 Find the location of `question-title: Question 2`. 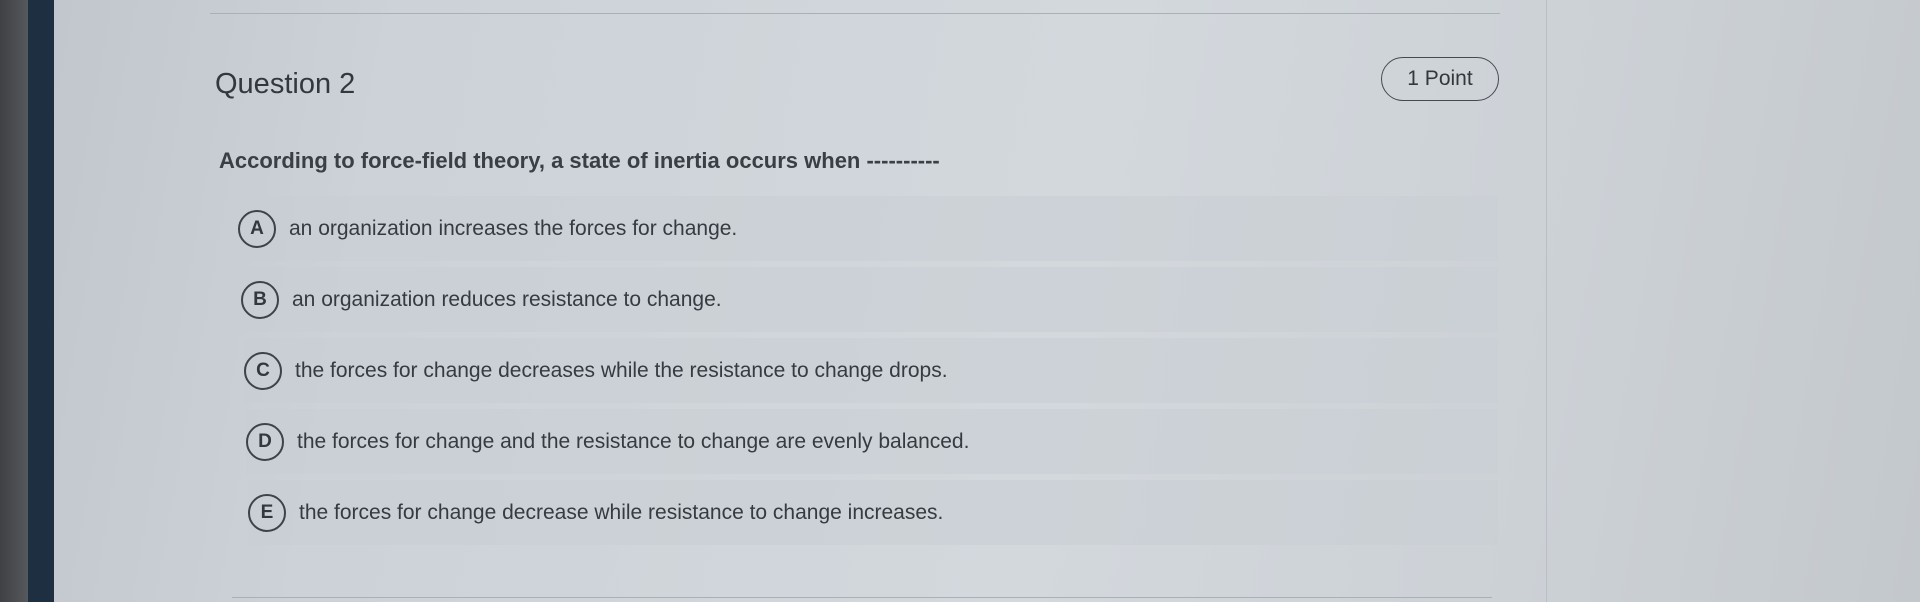

question-title: Question 2 is located at coordinates (285, 84).